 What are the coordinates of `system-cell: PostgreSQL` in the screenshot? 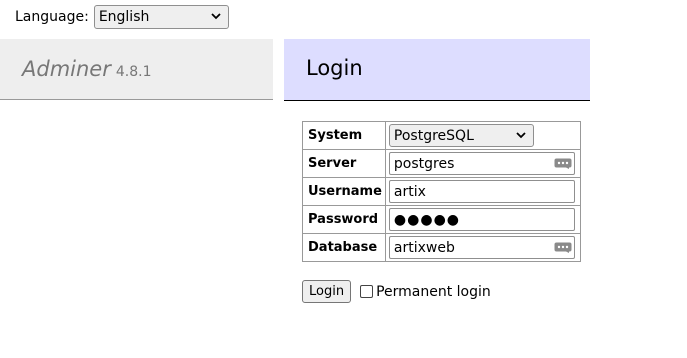 It's located at (482, 135).